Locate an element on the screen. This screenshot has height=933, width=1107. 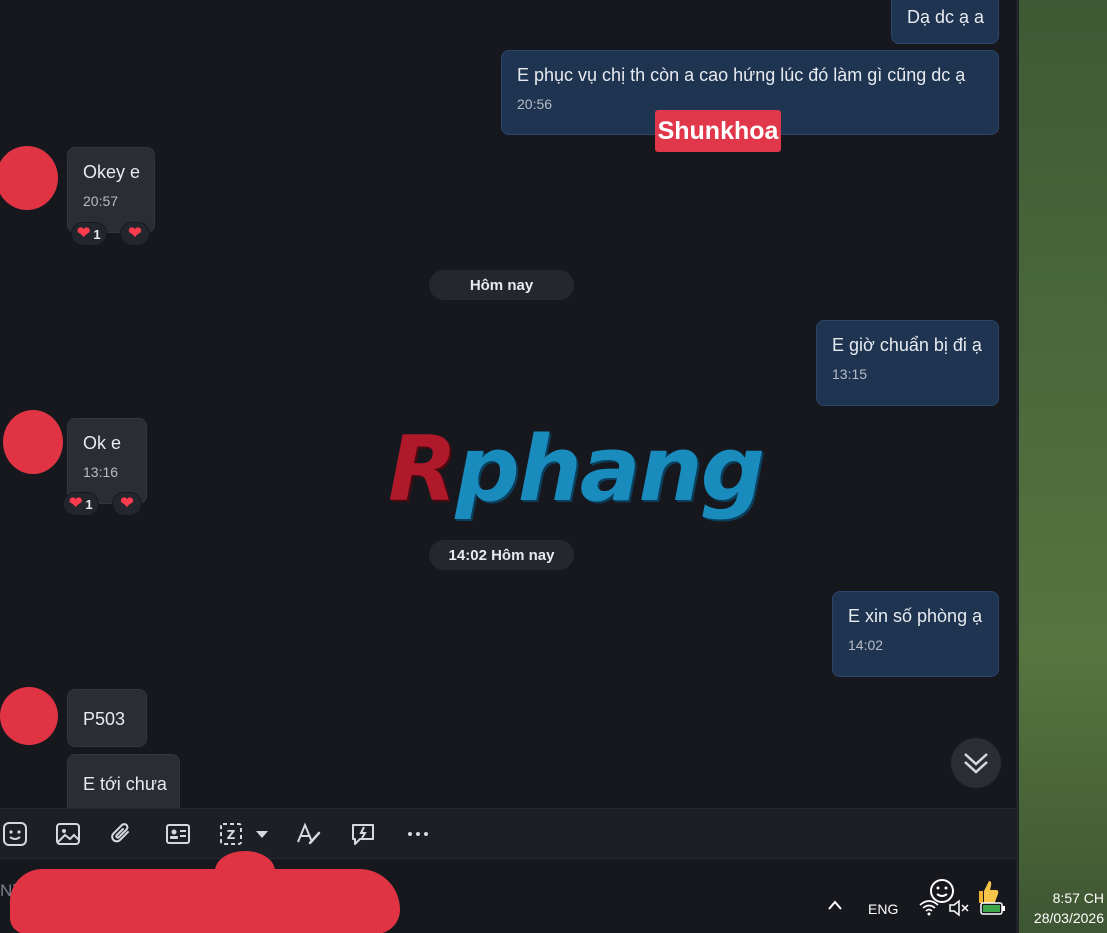
desktop-background is located at coordinates (1062, 466).